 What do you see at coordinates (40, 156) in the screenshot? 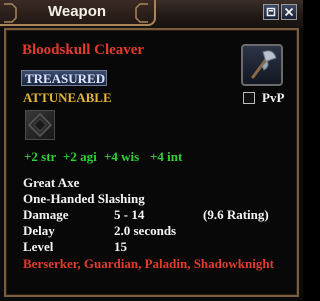
I see `stat-str: +2 str` at bounding box center [40, 156].